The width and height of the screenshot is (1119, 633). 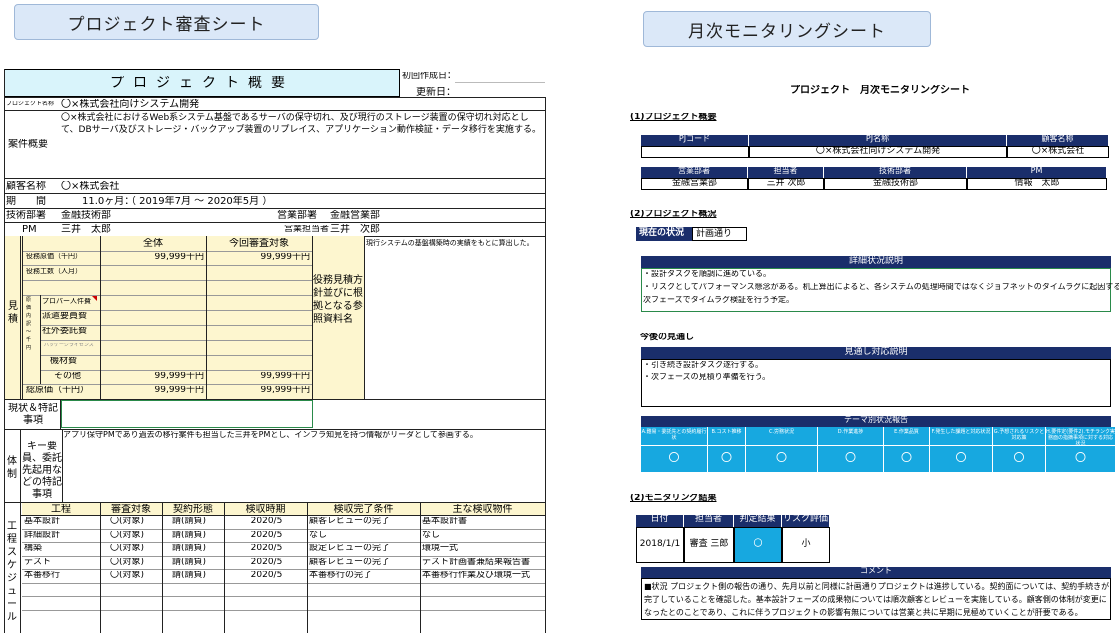 I want to click on detail-line-3: 次フェーズでタイムラグ検証を行う予定。, so click(x=719, y=300).